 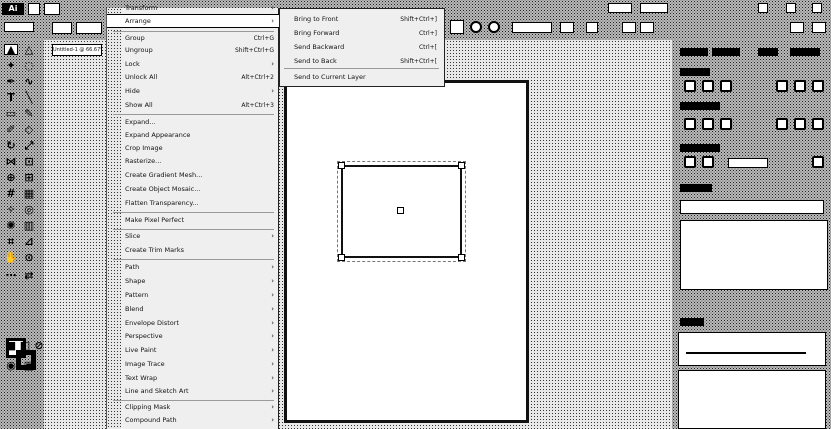 What do you see at coordinates (817, 8) in the screenshot?
I see `close-icon` at bounding box center [817, 8].